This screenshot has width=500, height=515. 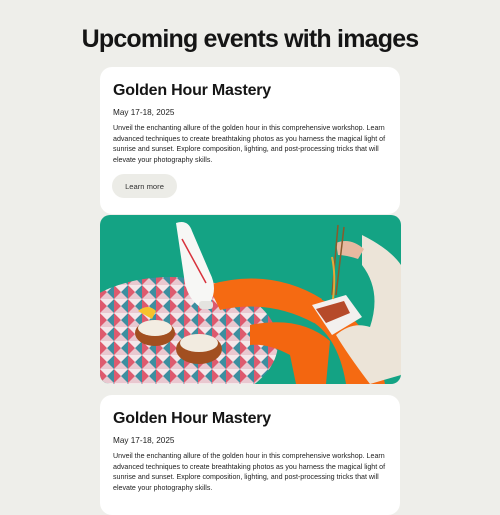 I want to click on learn-more-button: Learn more, so click(x=144, y=186).